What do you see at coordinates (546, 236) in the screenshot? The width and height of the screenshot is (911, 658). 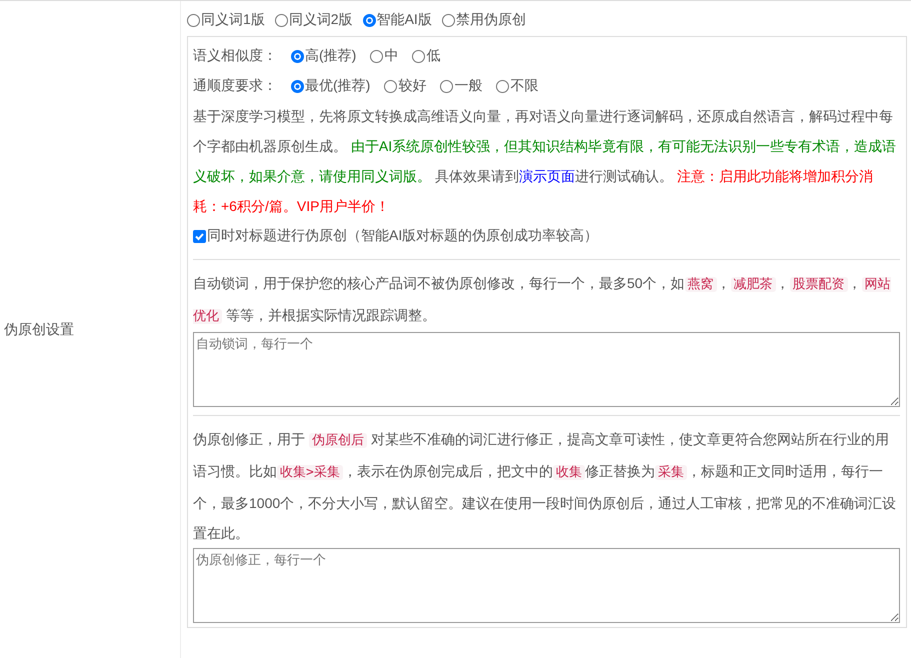 I see `title-checkbox: 同时对标题进行伪原创（智能AI版对标题的伪原创成功率较高）` at bounding box center [546, 236].